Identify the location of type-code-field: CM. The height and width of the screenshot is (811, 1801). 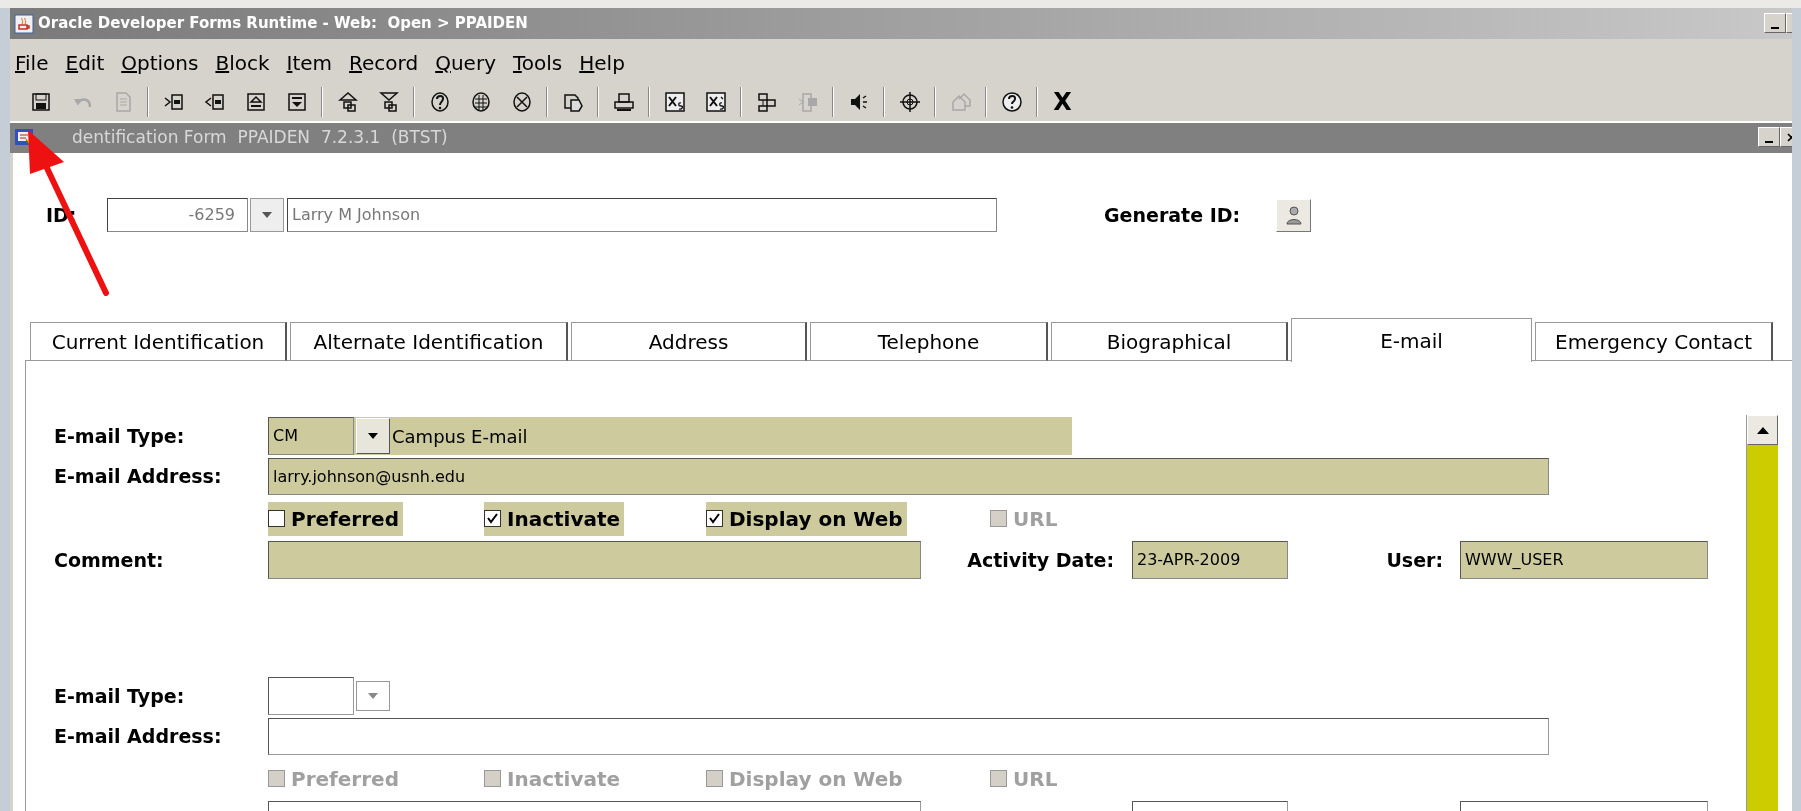
(311, 436).